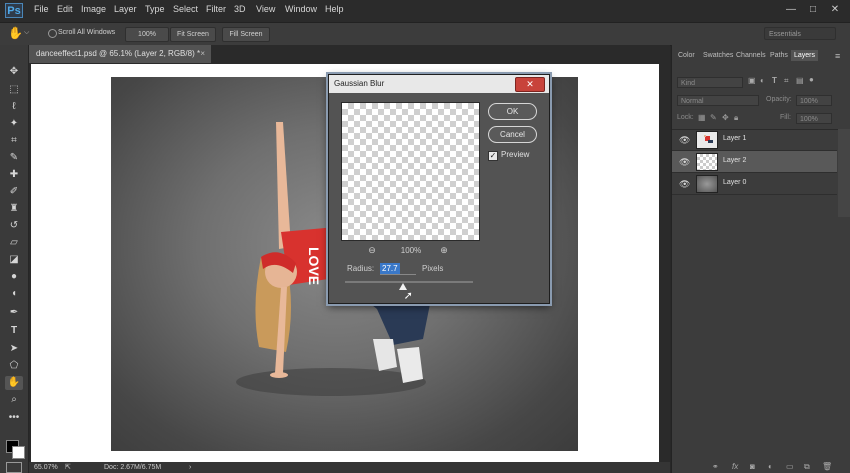 Image resolution: width=850 pixels, height=473 pixels. What do you see at coordinates (715, 466) in the screenshot?
I see `link-icon: ⚭` at bounding box center [715, 466].